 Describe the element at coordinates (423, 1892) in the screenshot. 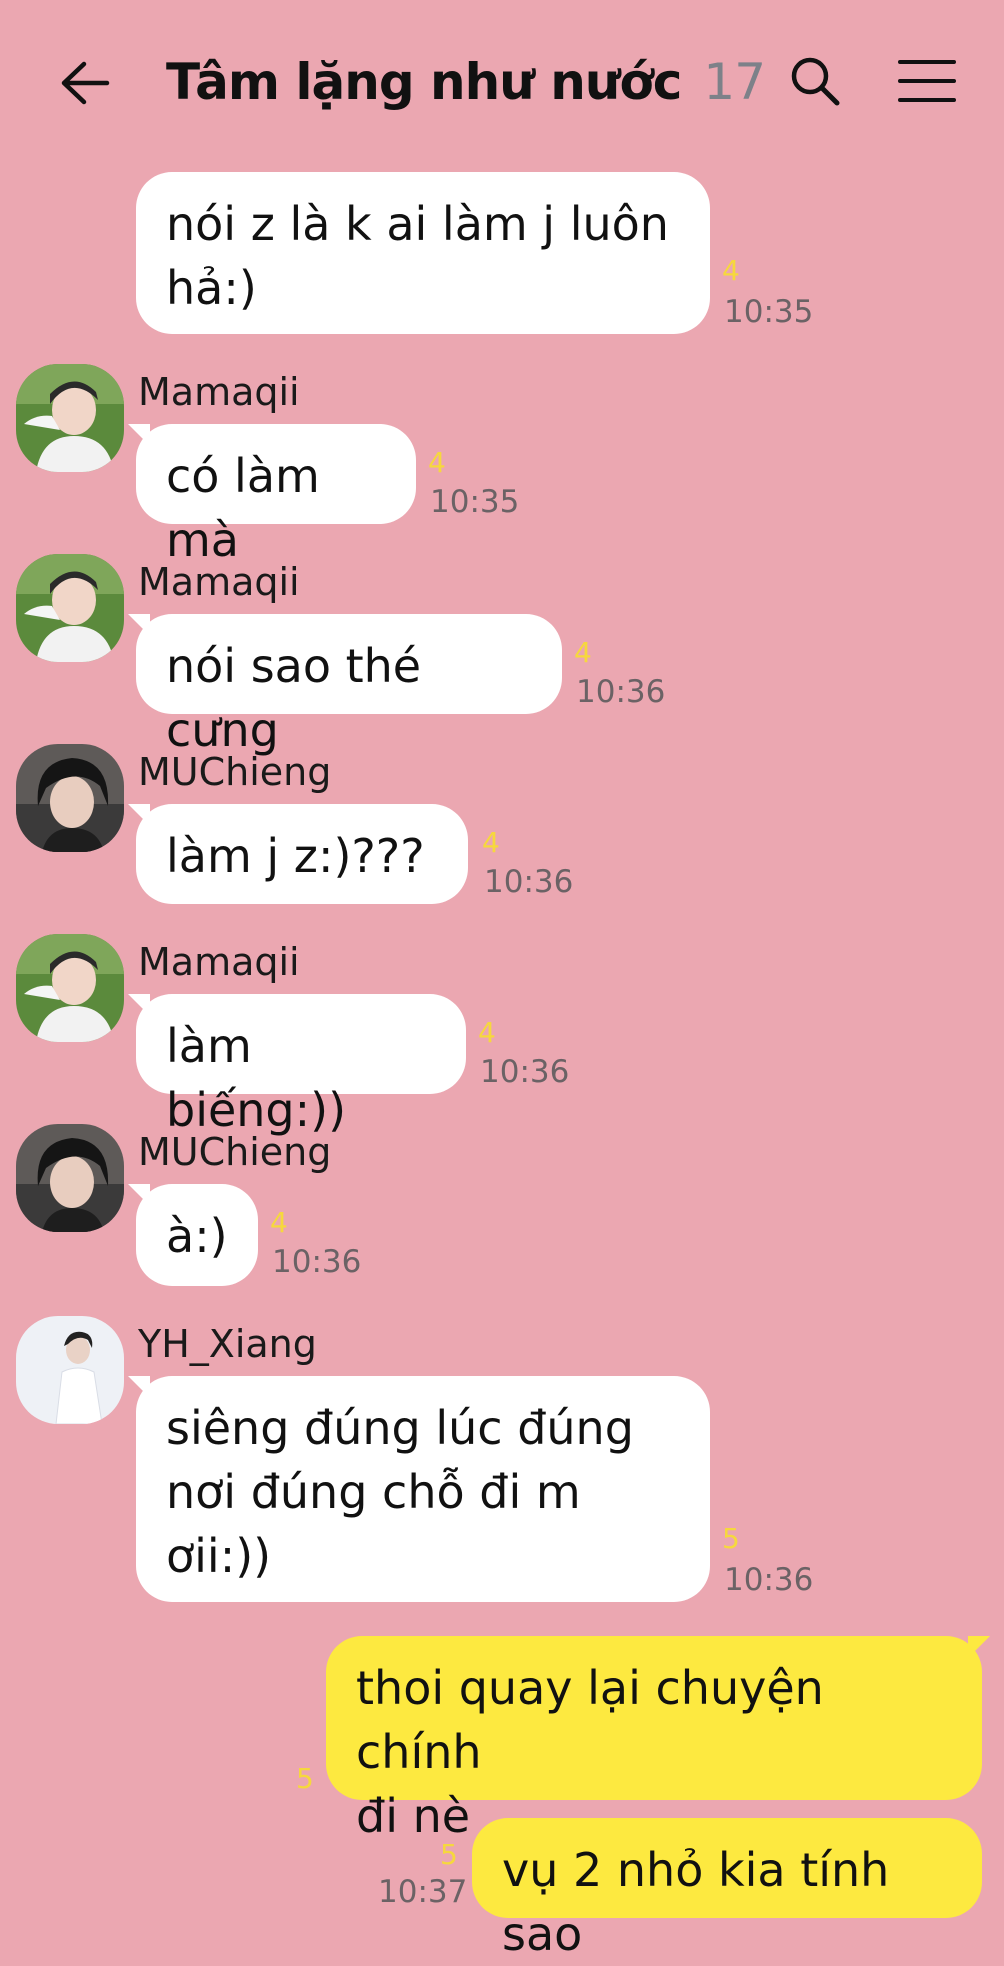

I see `message-time: 10:37` at that location.